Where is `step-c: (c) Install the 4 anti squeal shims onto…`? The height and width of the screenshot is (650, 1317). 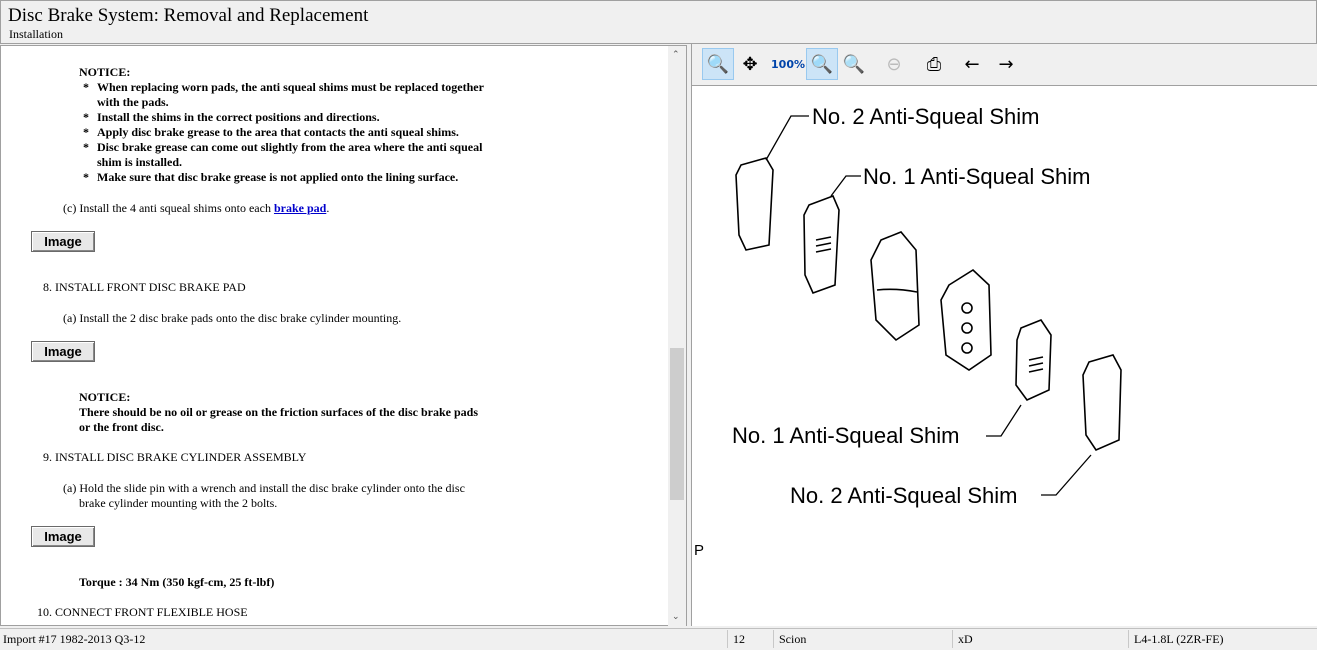
step-c: (c) Install the 4 anti squeal shims onto… is located at coordinates (196, 208).